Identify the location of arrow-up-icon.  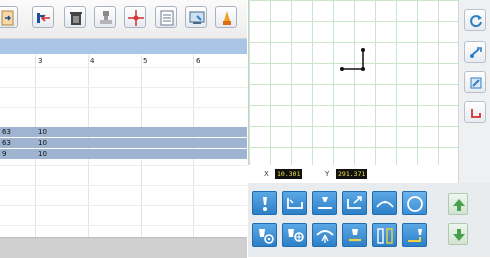
(459, 205).